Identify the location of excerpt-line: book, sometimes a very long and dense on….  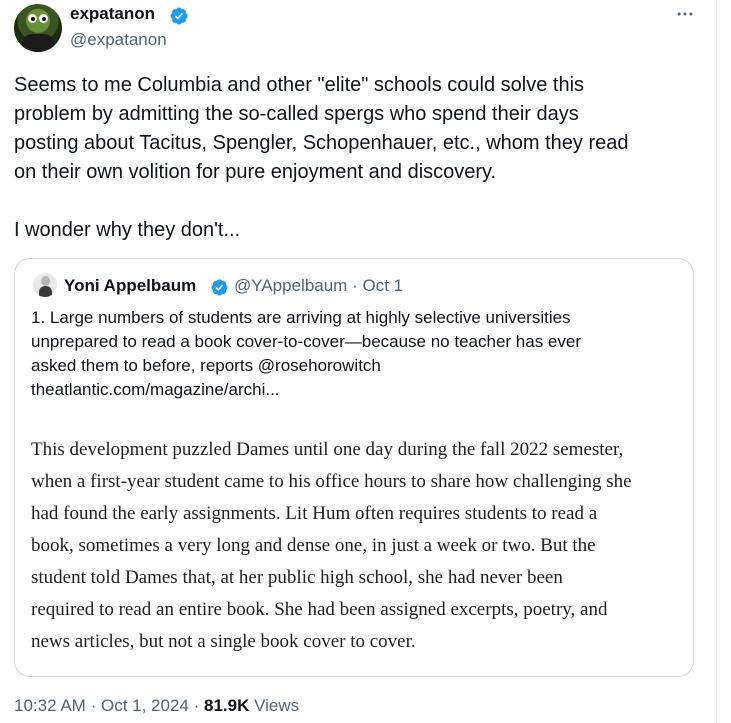
(313, 545).